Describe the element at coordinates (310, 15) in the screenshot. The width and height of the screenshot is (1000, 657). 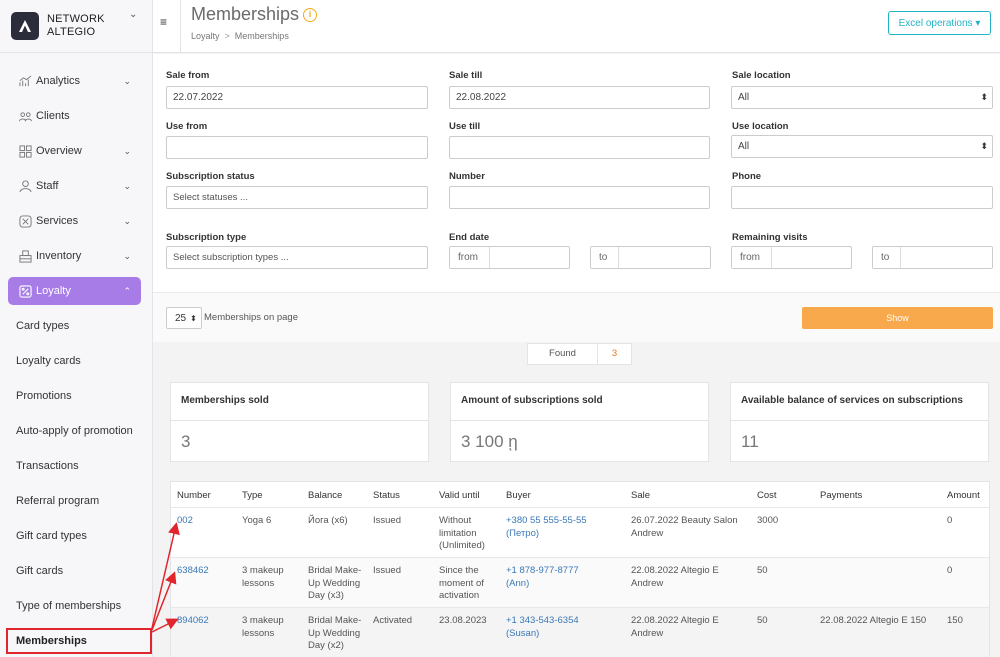
I see `info-icon: i` at that location.